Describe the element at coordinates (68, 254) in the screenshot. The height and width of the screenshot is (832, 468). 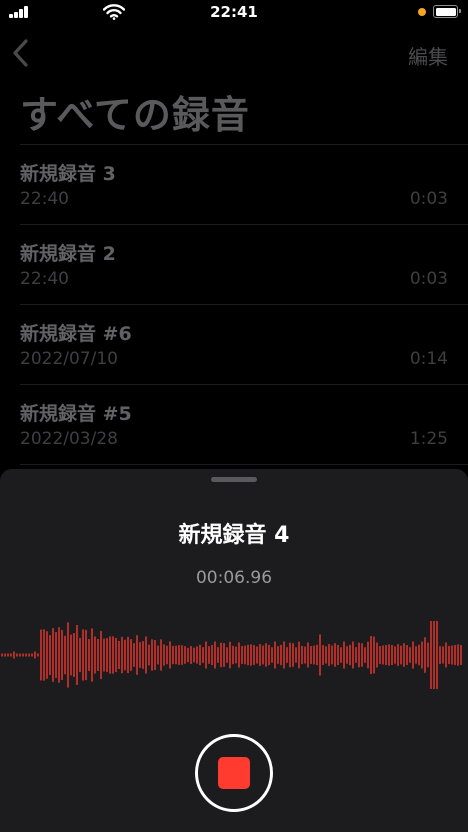
I see `recording-title: 新規録音 2` at that location.